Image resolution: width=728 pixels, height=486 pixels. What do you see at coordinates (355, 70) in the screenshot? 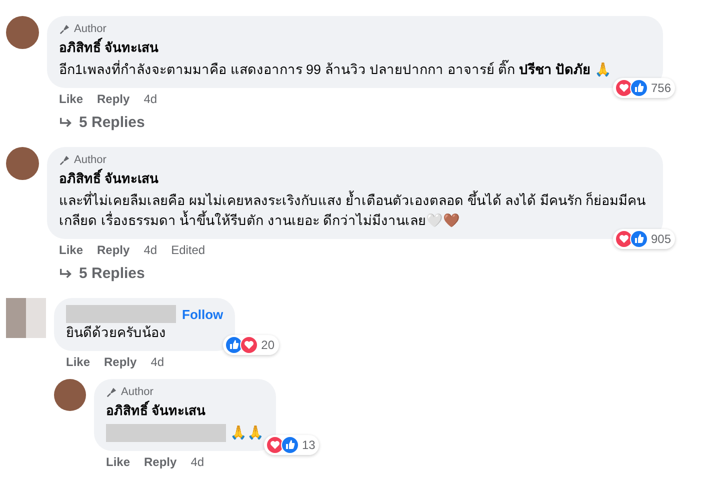
I see `comment-text: อีก1เพลงที่กำลังจะตามมาคือ แสดงอาการ 99 ล้านวิว ปลายปากกา อาจารย์ ติ๊ก ปรีชา ปัดภัย 🙏` at bounding box center [355, 70].